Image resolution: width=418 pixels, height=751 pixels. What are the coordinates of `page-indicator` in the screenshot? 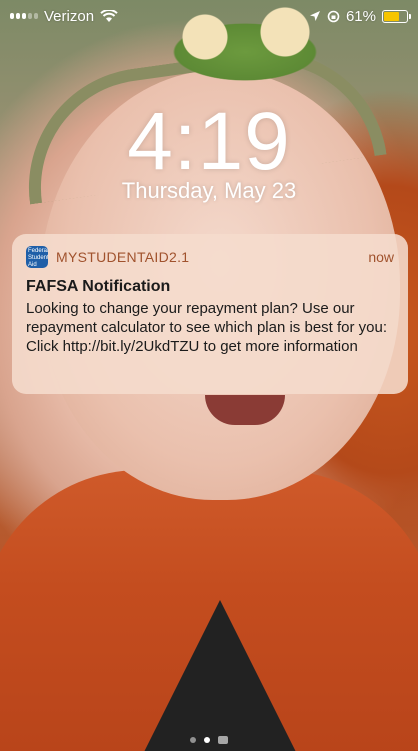 It's located at (209, 740).